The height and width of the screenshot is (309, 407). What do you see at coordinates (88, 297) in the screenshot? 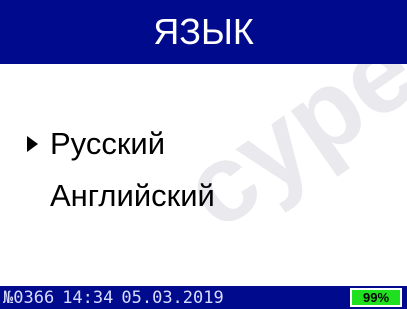
I see `status-time: 14:34` at bounding box center [88, 297].